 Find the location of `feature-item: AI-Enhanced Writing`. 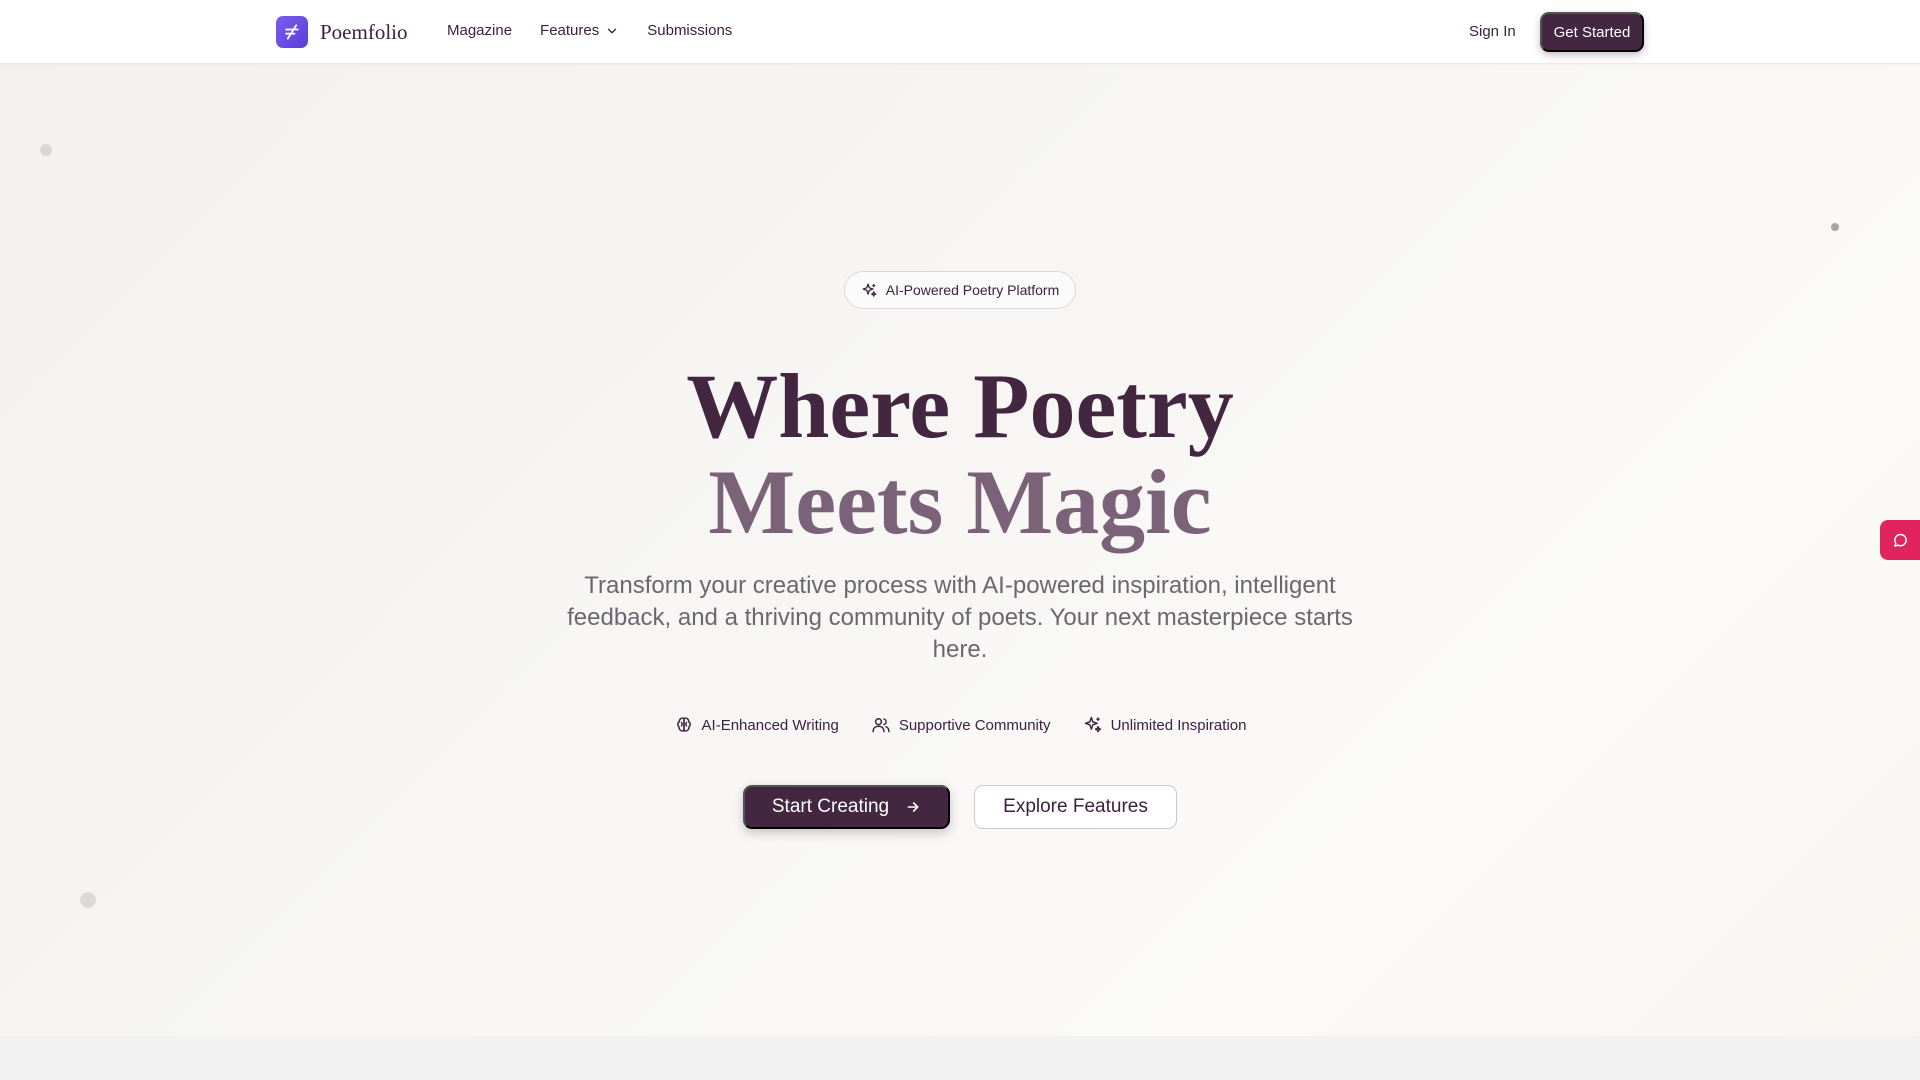

feature-item: AI-Enhanced Writing is located at coordinates (756, 725).